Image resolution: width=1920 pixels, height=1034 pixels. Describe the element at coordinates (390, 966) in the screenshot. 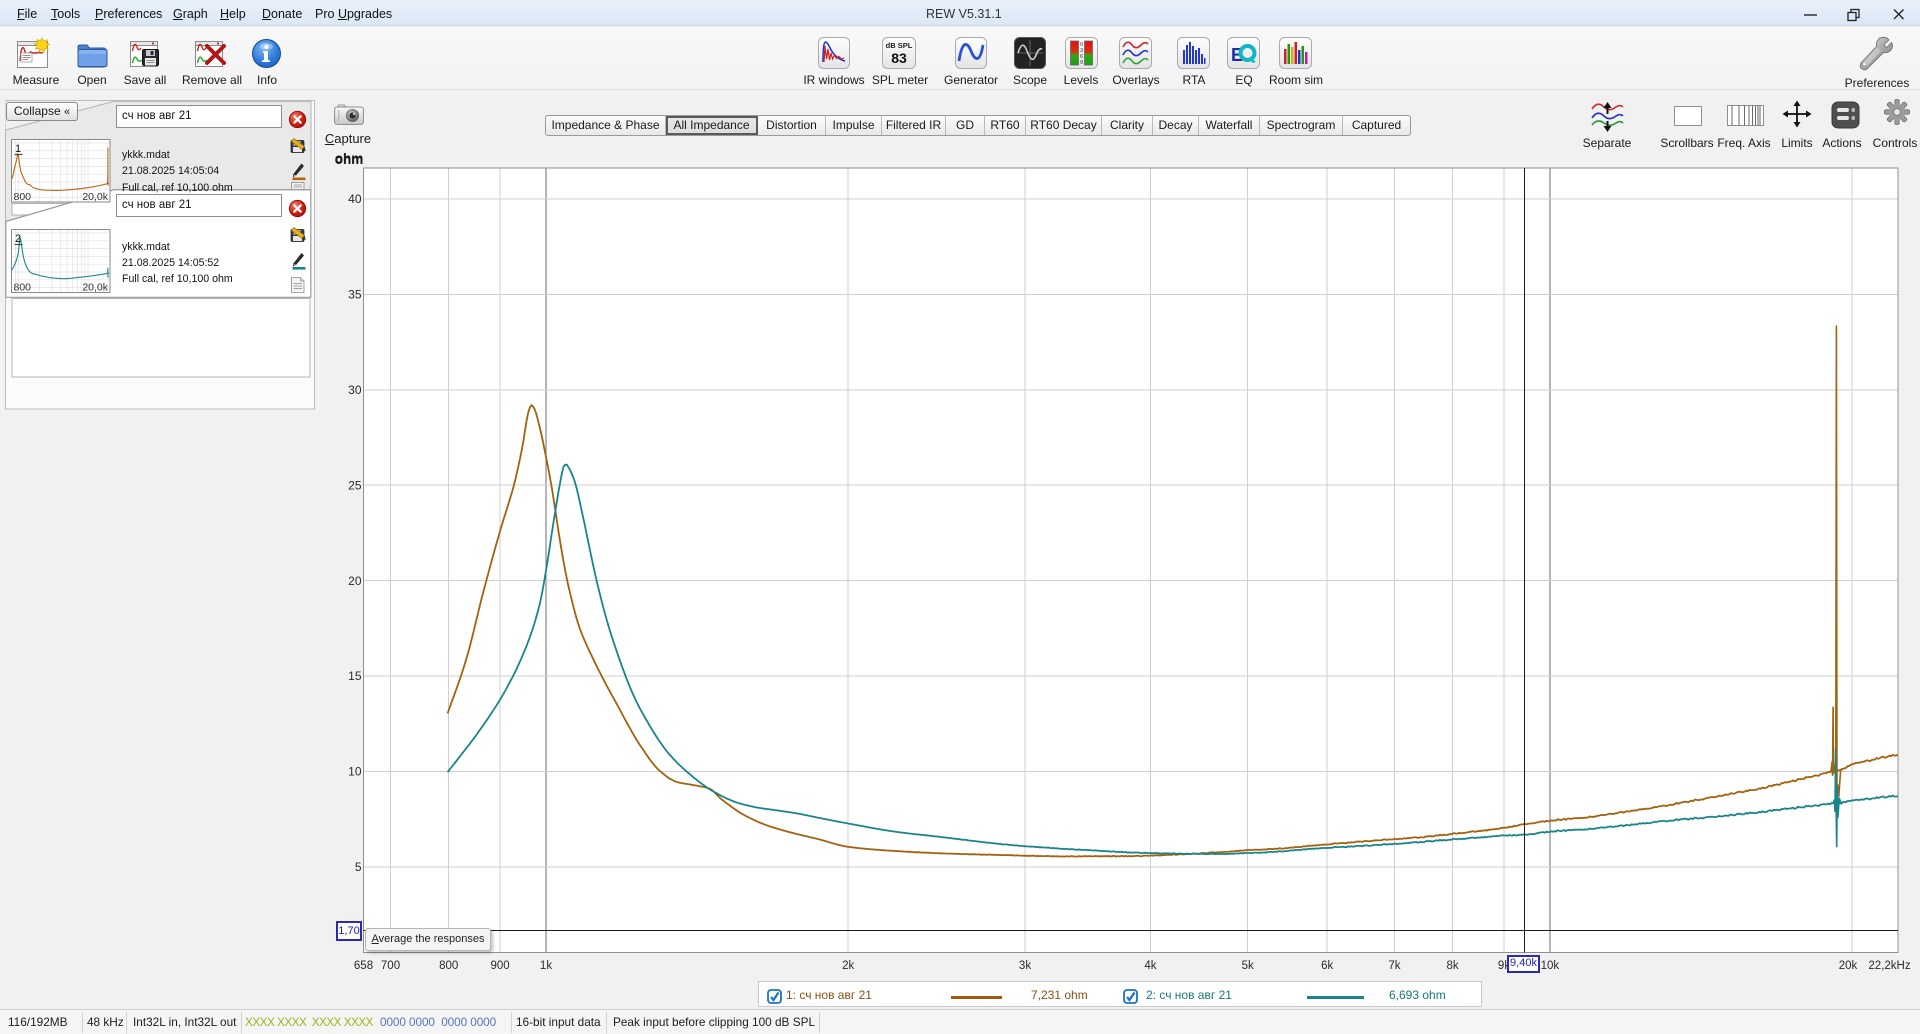

I see `svg-text: 700` at that location.